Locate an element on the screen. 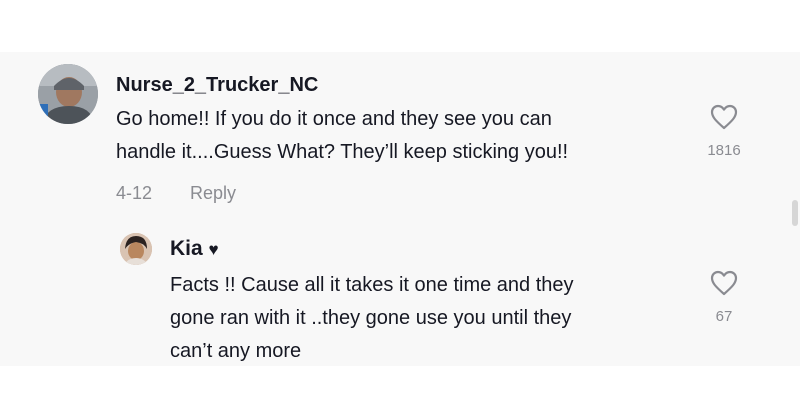 This screenshot has width=800, height=418. avatar is located at coordinates (68, 94).